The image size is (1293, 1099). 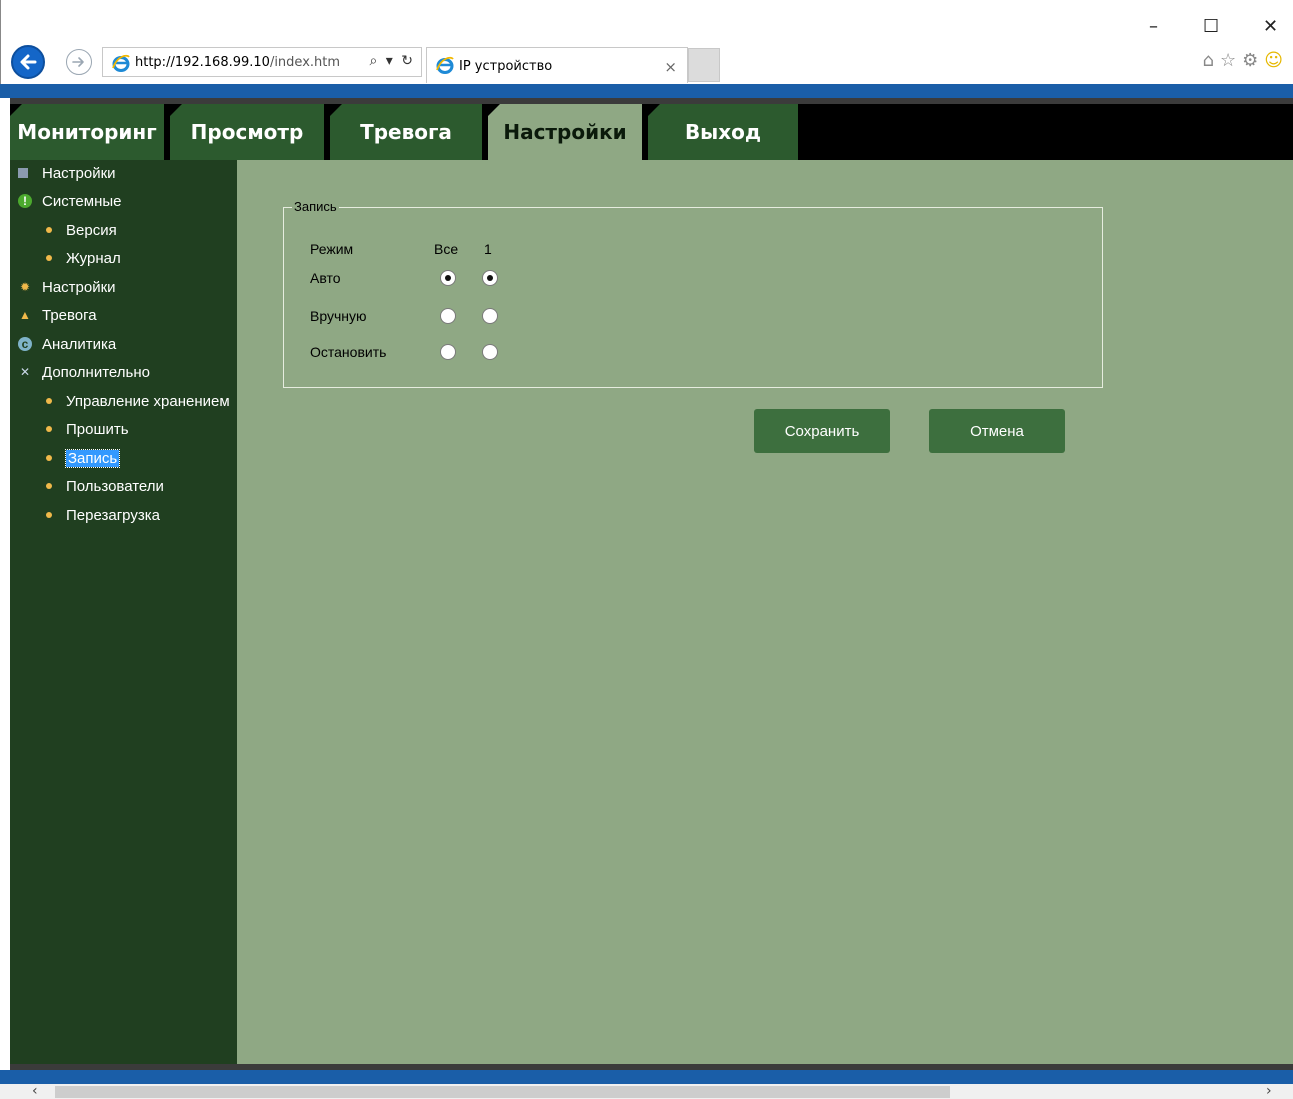 I want to click on tab-title: IP устройство, so click(x=506, y=66).